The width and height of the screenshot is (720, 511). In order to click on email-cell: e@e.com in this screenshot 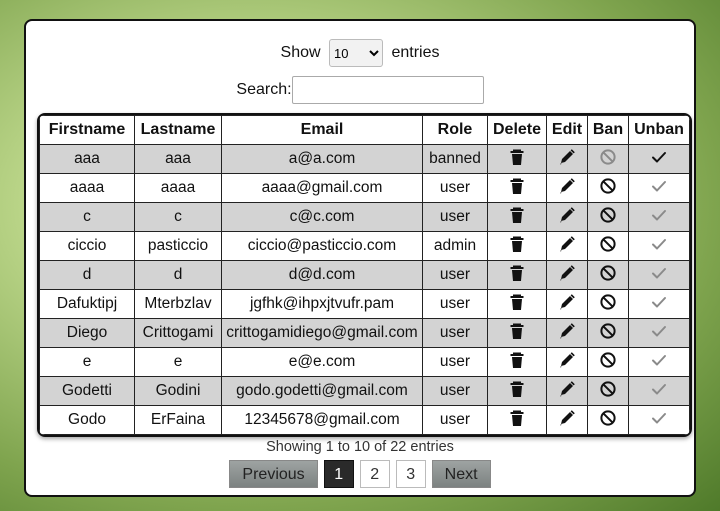, I will do `click(322, 362)`.